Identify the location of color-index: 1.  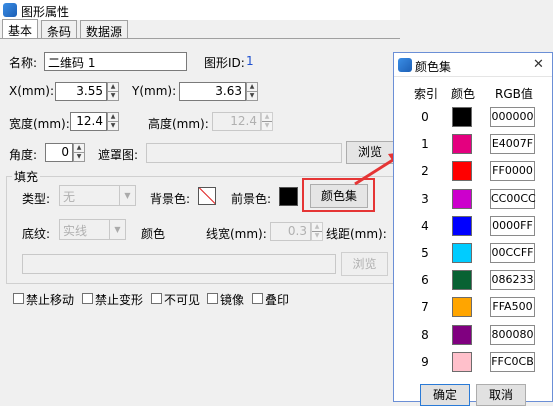
(425, 144).